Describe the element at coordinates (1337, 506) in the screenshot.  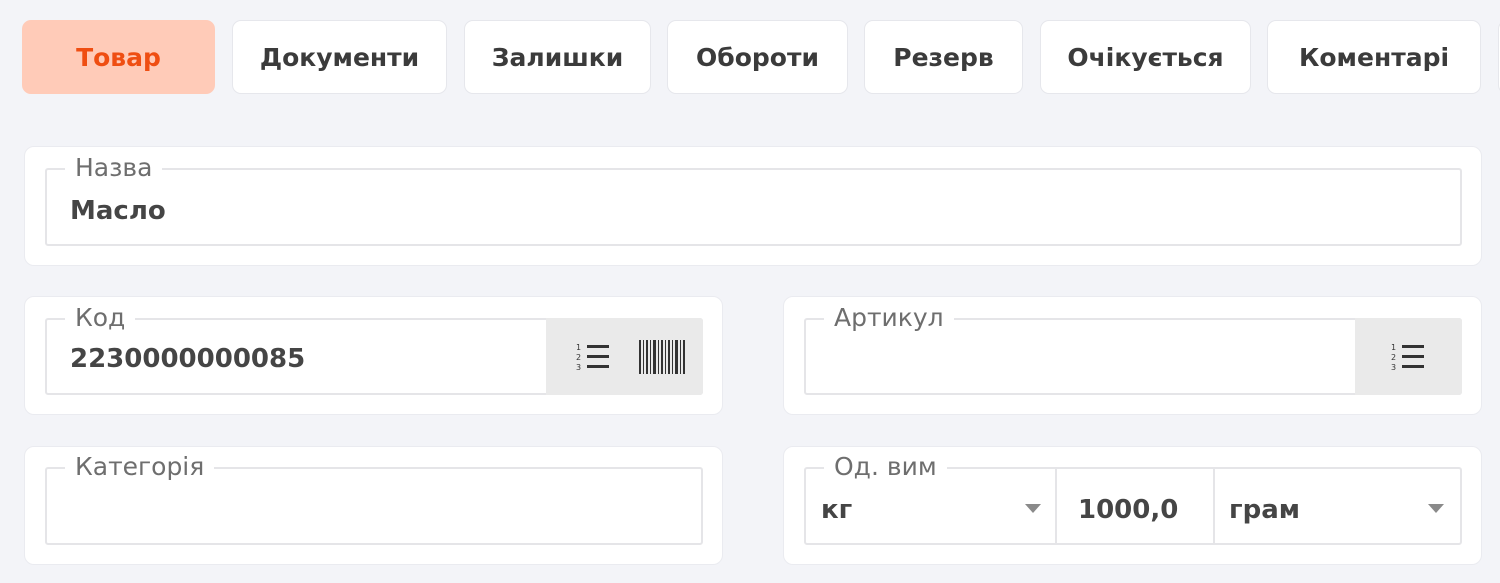
I see `sub-unit-select: грам` at that location.